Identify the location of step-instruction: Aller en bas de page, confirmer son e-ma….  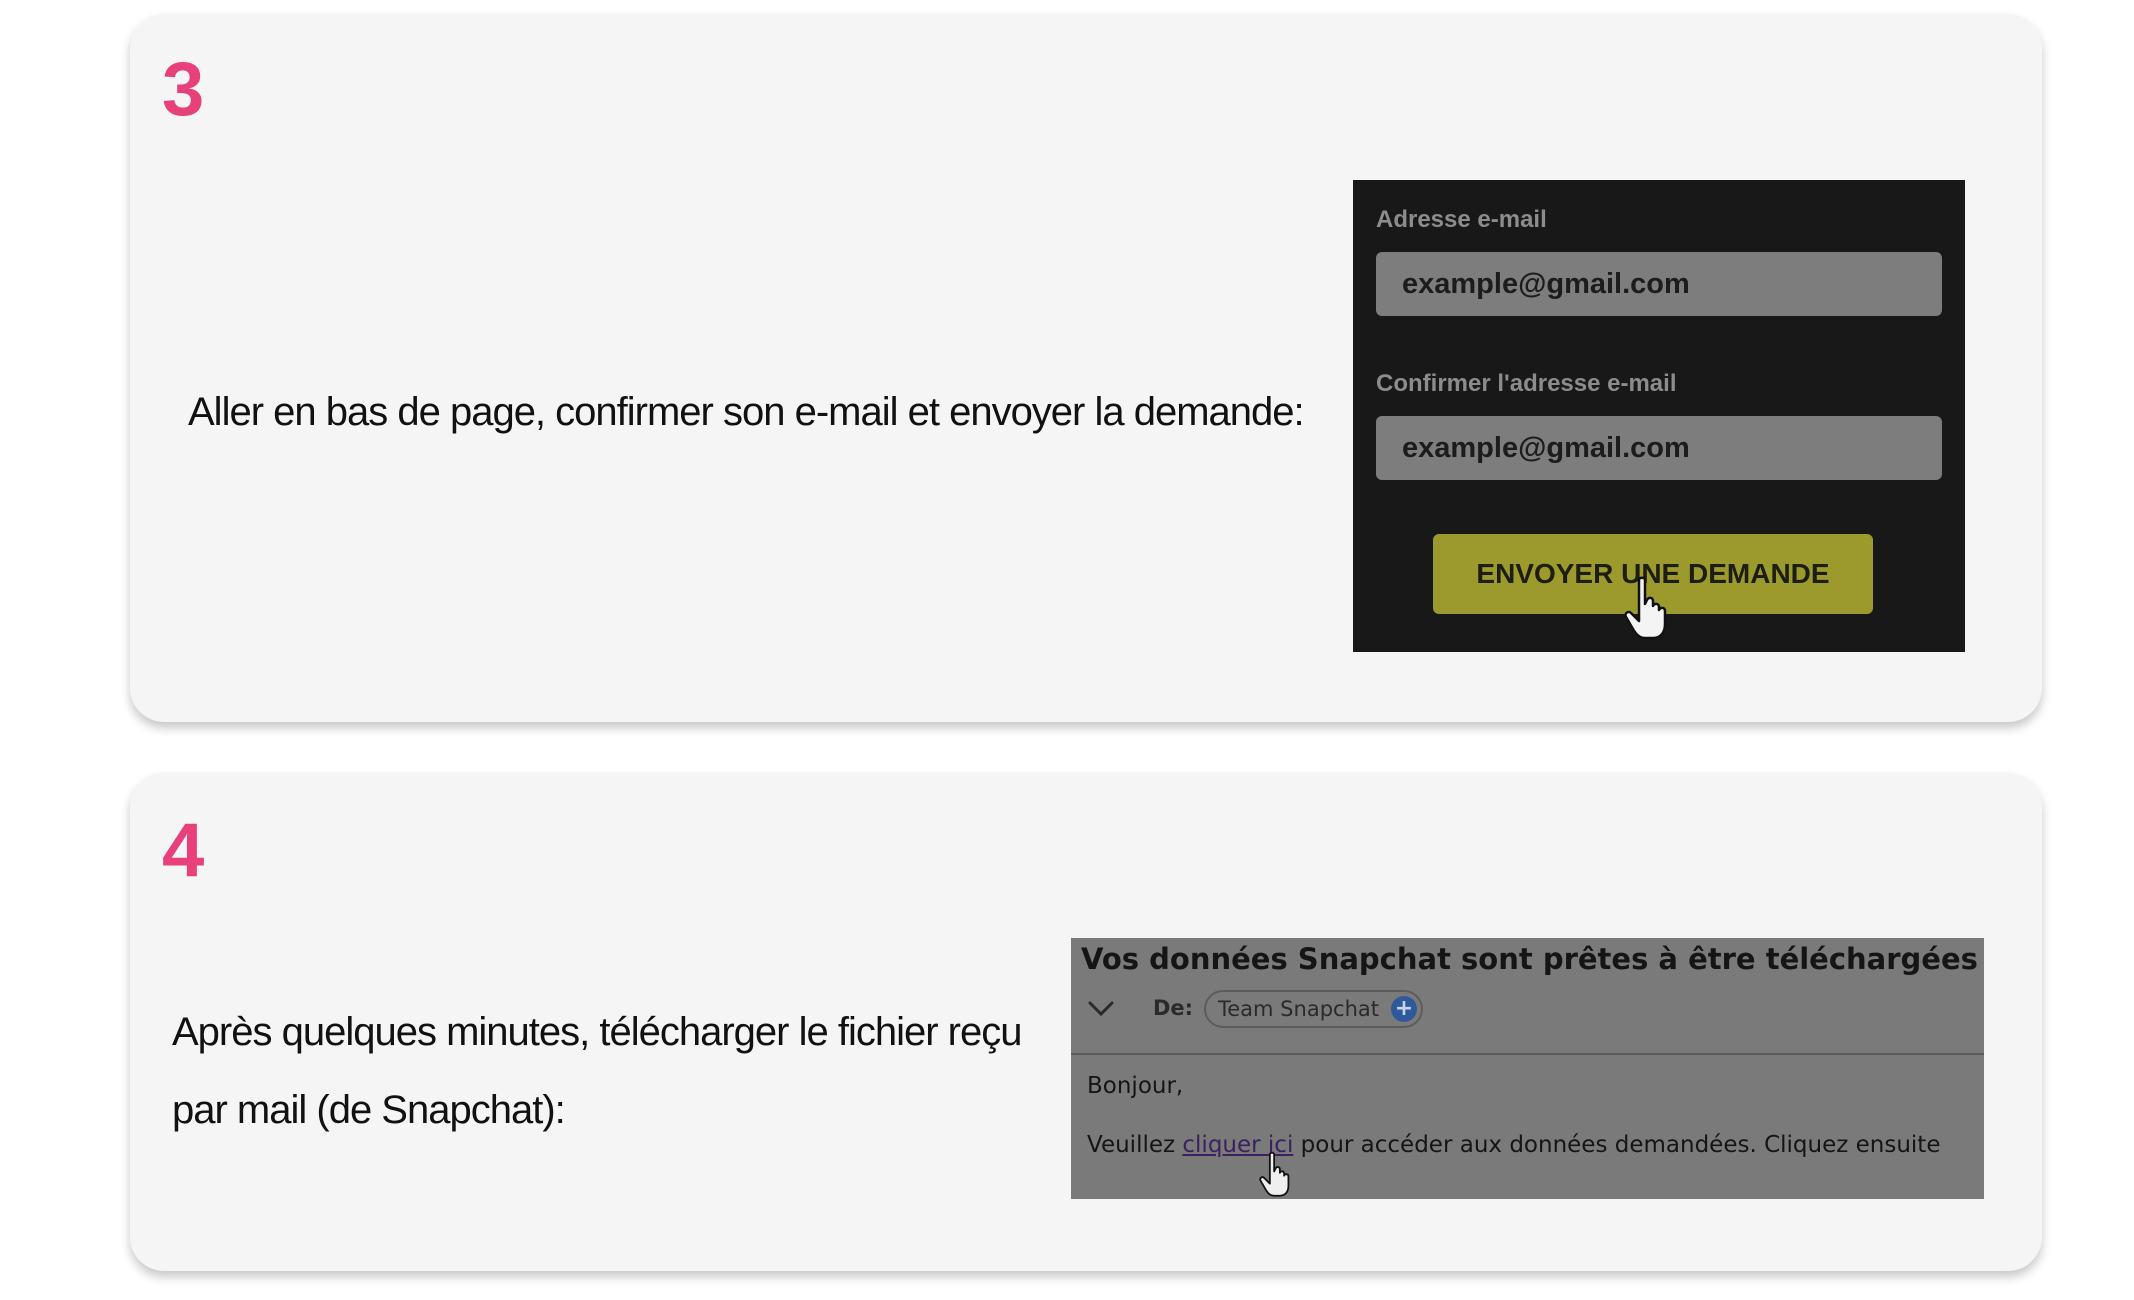
(746, 412).